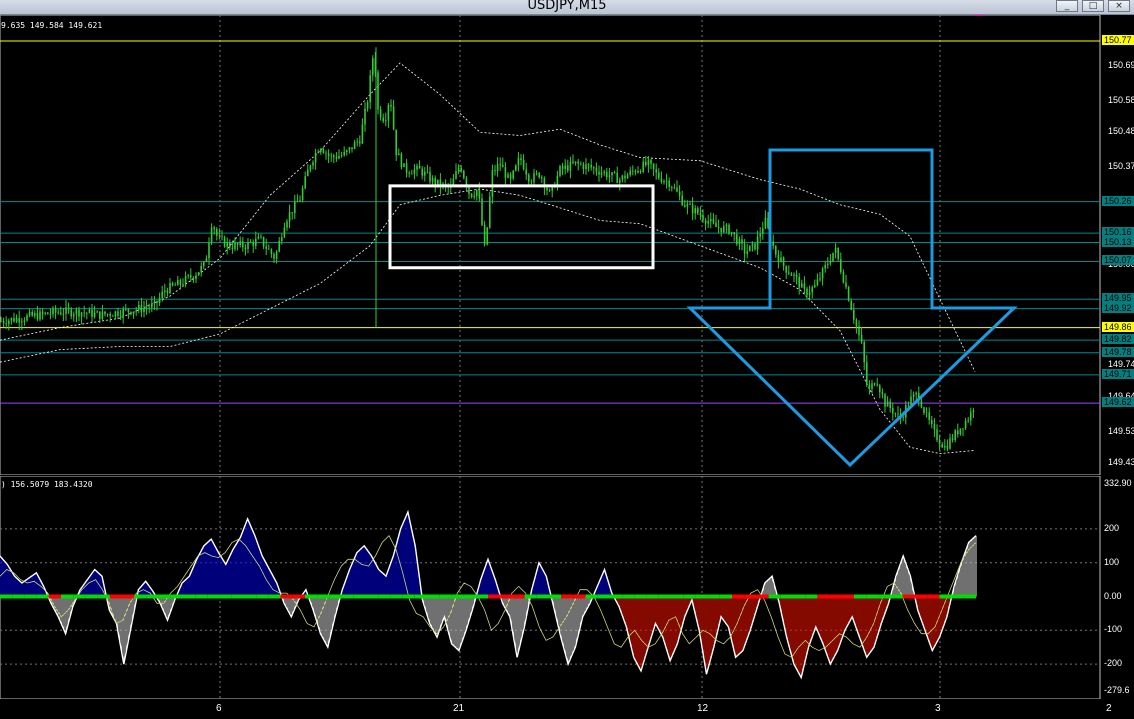 The width and height of the screenshot is (1134, 719). I want to click on maximize-button: □, so click(1093, 6).